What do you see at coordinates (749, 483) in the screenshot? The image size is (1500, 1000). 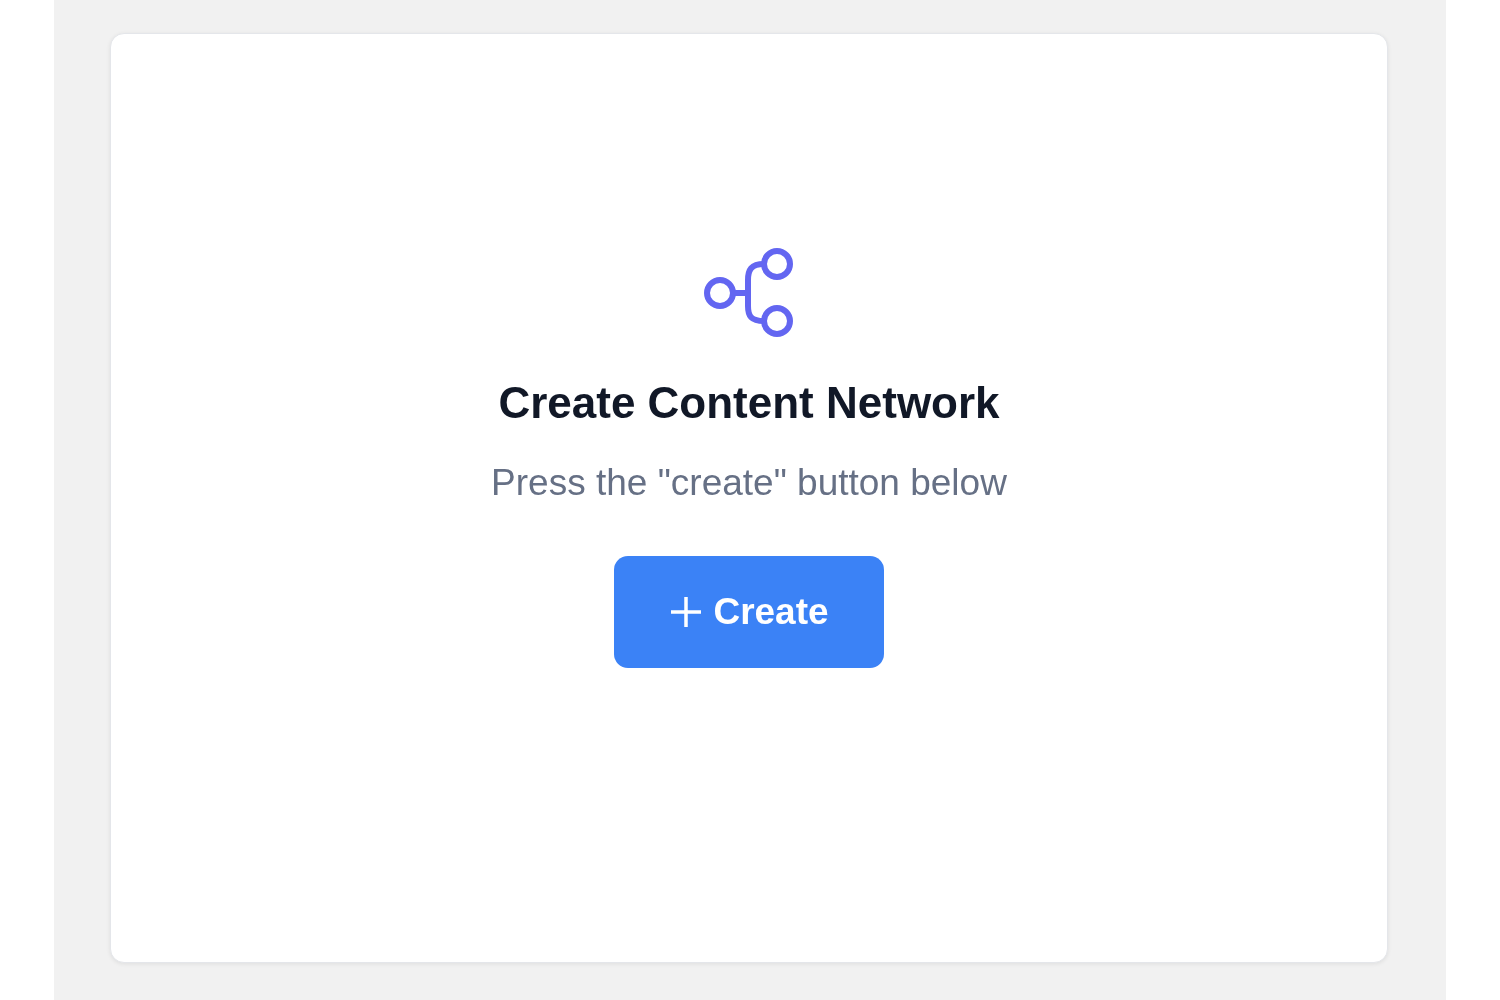 I see `empty-state-description: Press the "create" button below` at bounding box center [749, 483].